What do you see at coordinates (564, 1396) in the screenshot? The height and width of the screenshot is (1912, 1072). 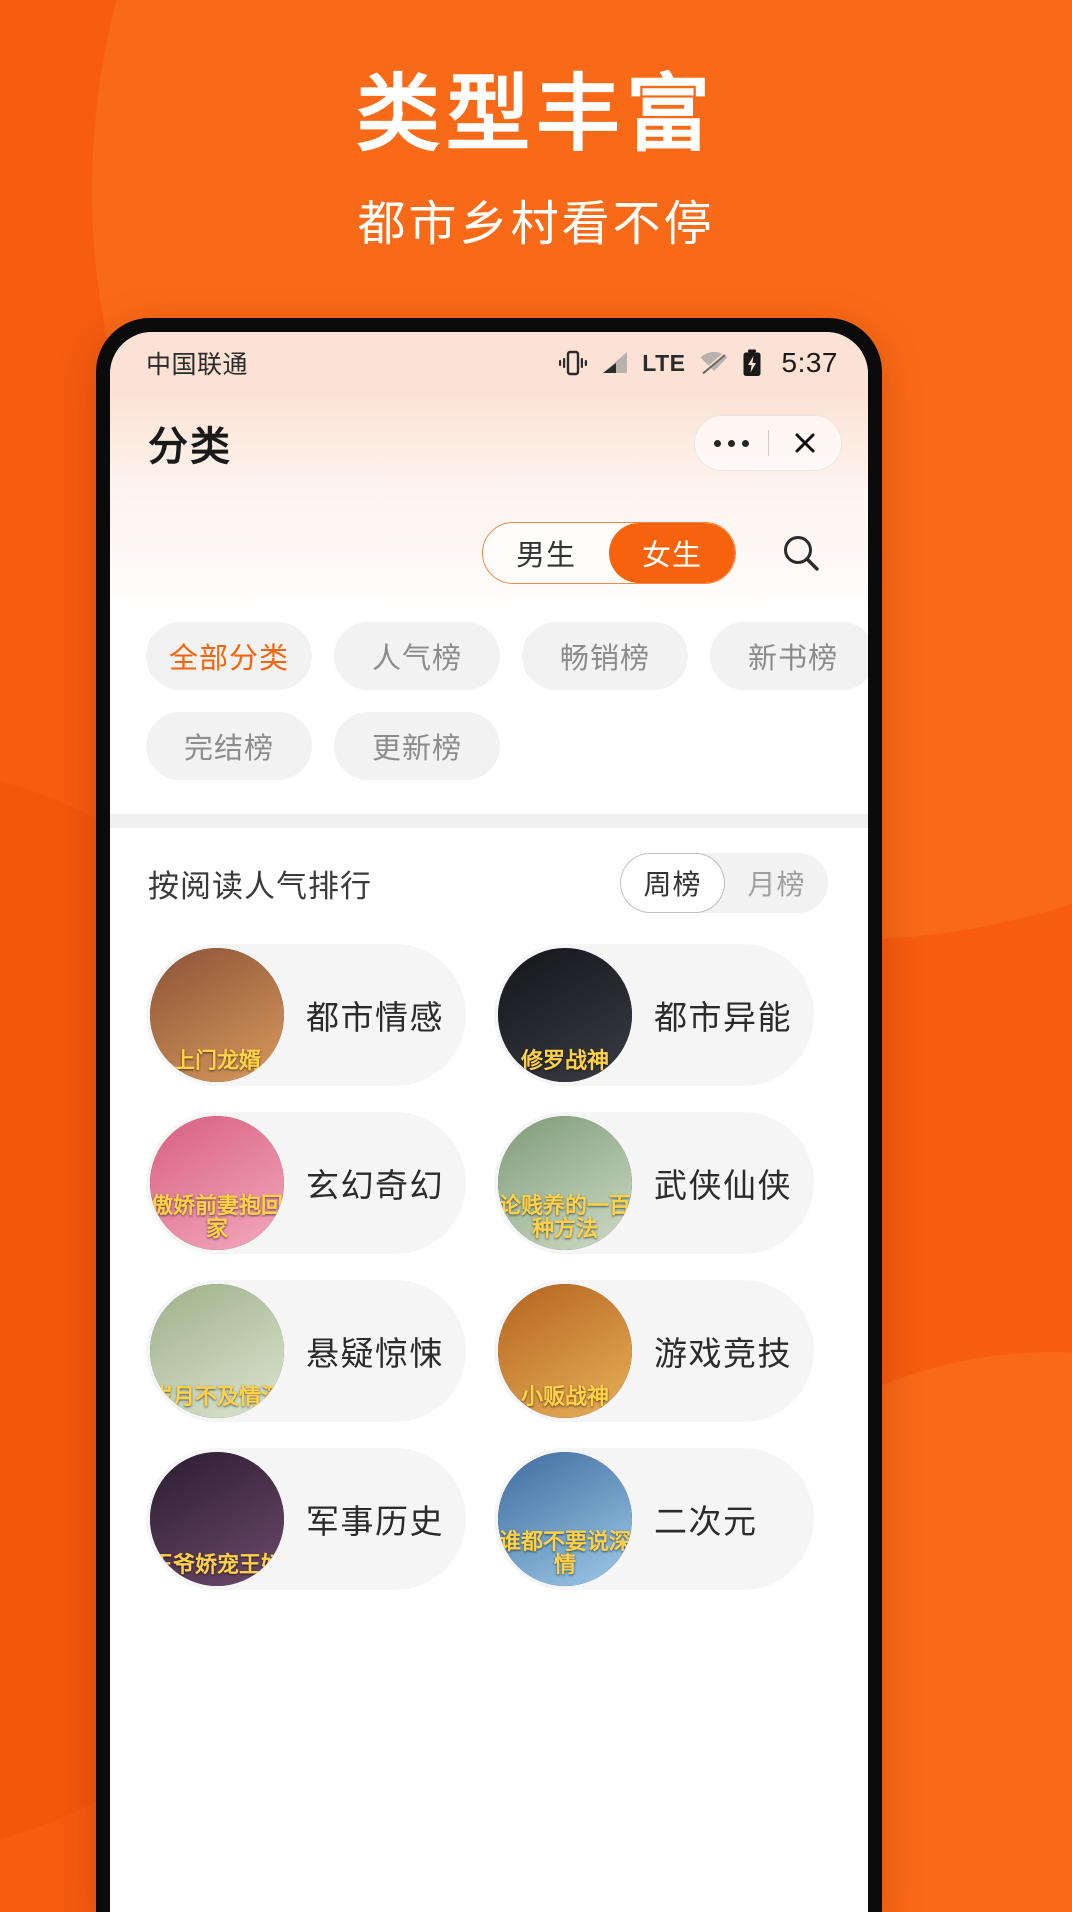 I see `cover-title-text: 小贩战神` at bounding box center [564, 1396].